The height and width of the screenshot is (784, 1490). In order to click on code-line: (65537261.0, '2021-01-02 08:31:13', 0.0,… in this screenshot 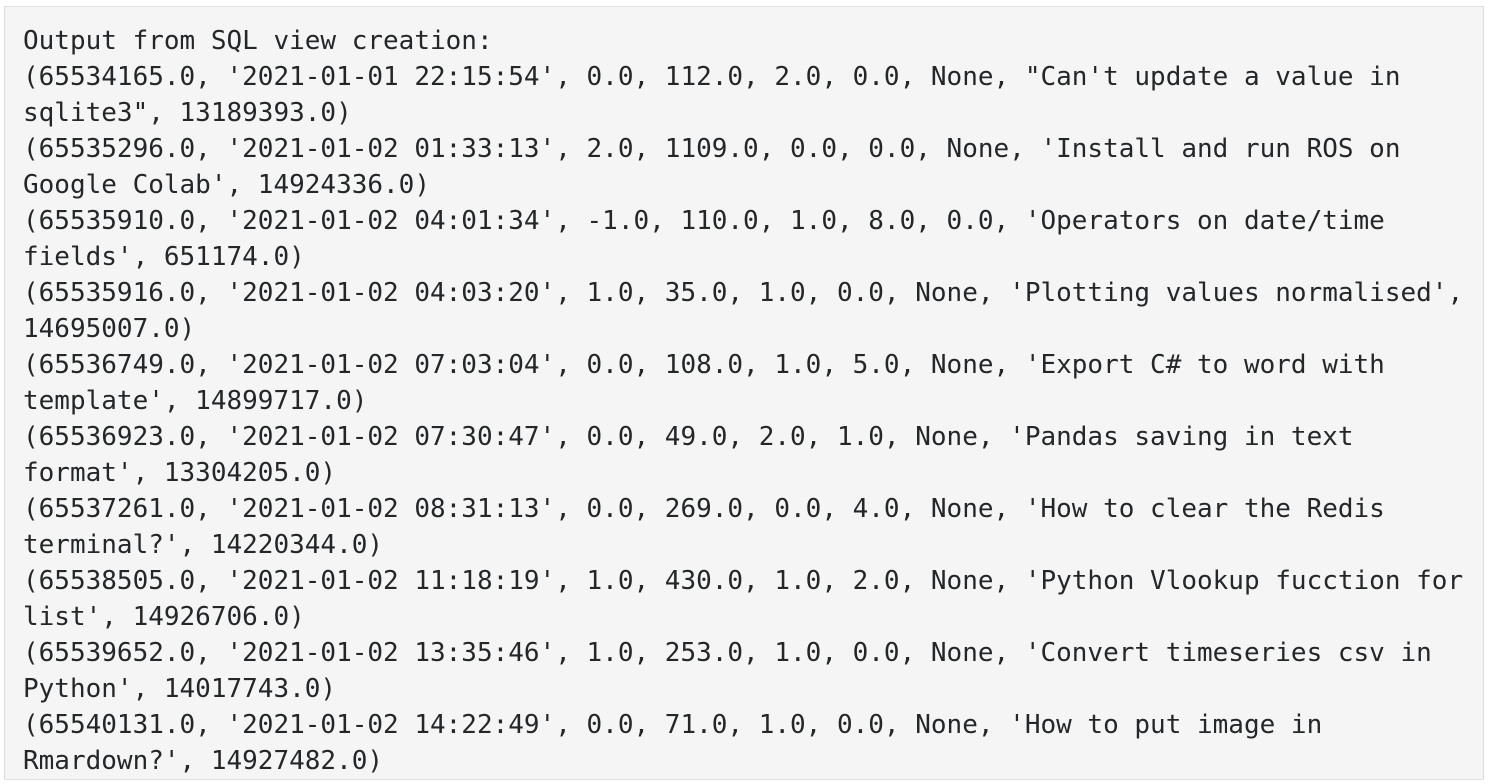, I will do `click(704, 509)`.